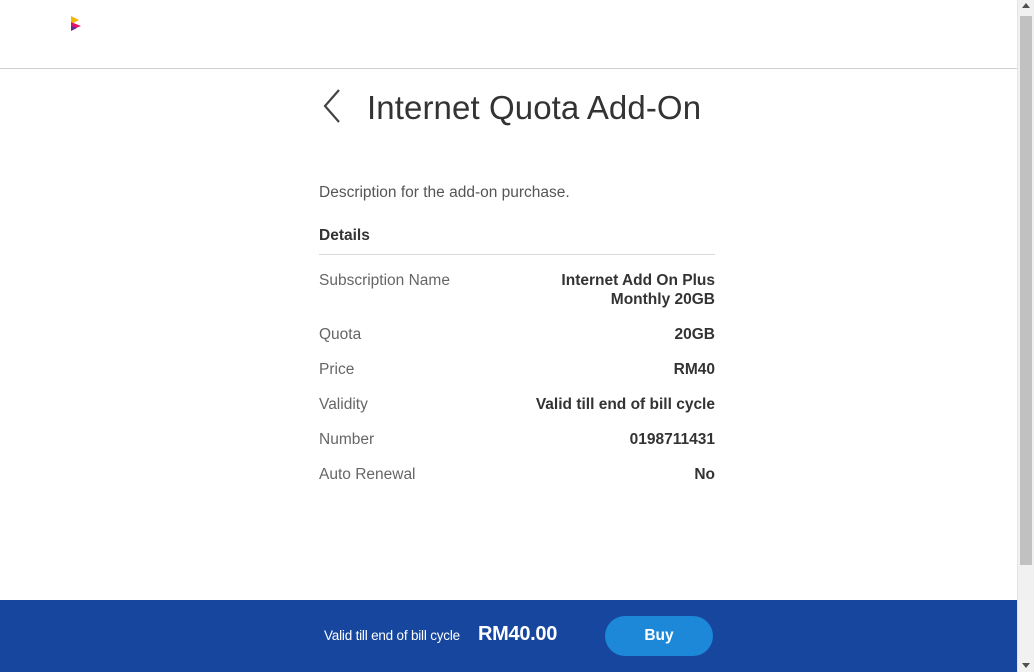  I want to click on buy-button: Buy, so click(659, 636).